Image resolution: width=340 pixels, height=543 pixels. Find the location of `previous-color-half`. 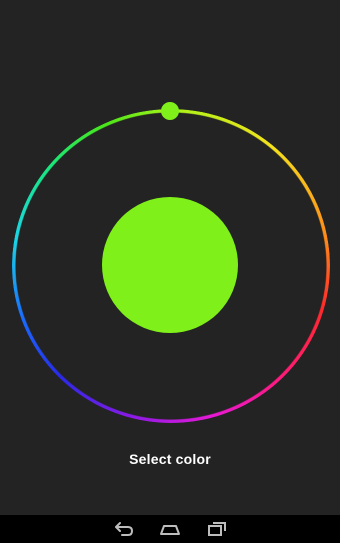

previous-color-half is located at coordinates (136, 265).